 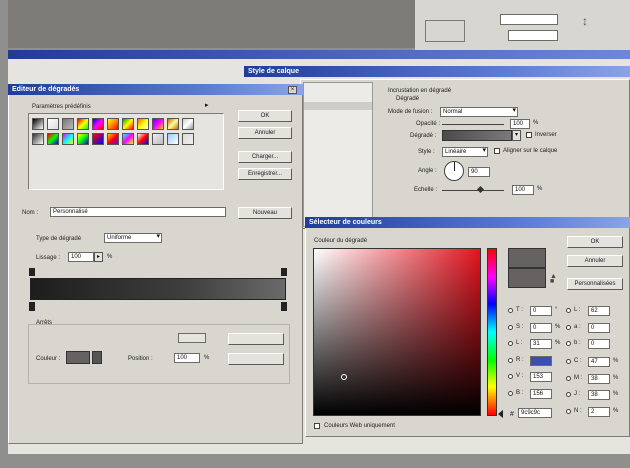 What do you see at coordinates (465, 152) in the screenshot?
I see `style-select: Linéaire` at bounding box center [465, 152].